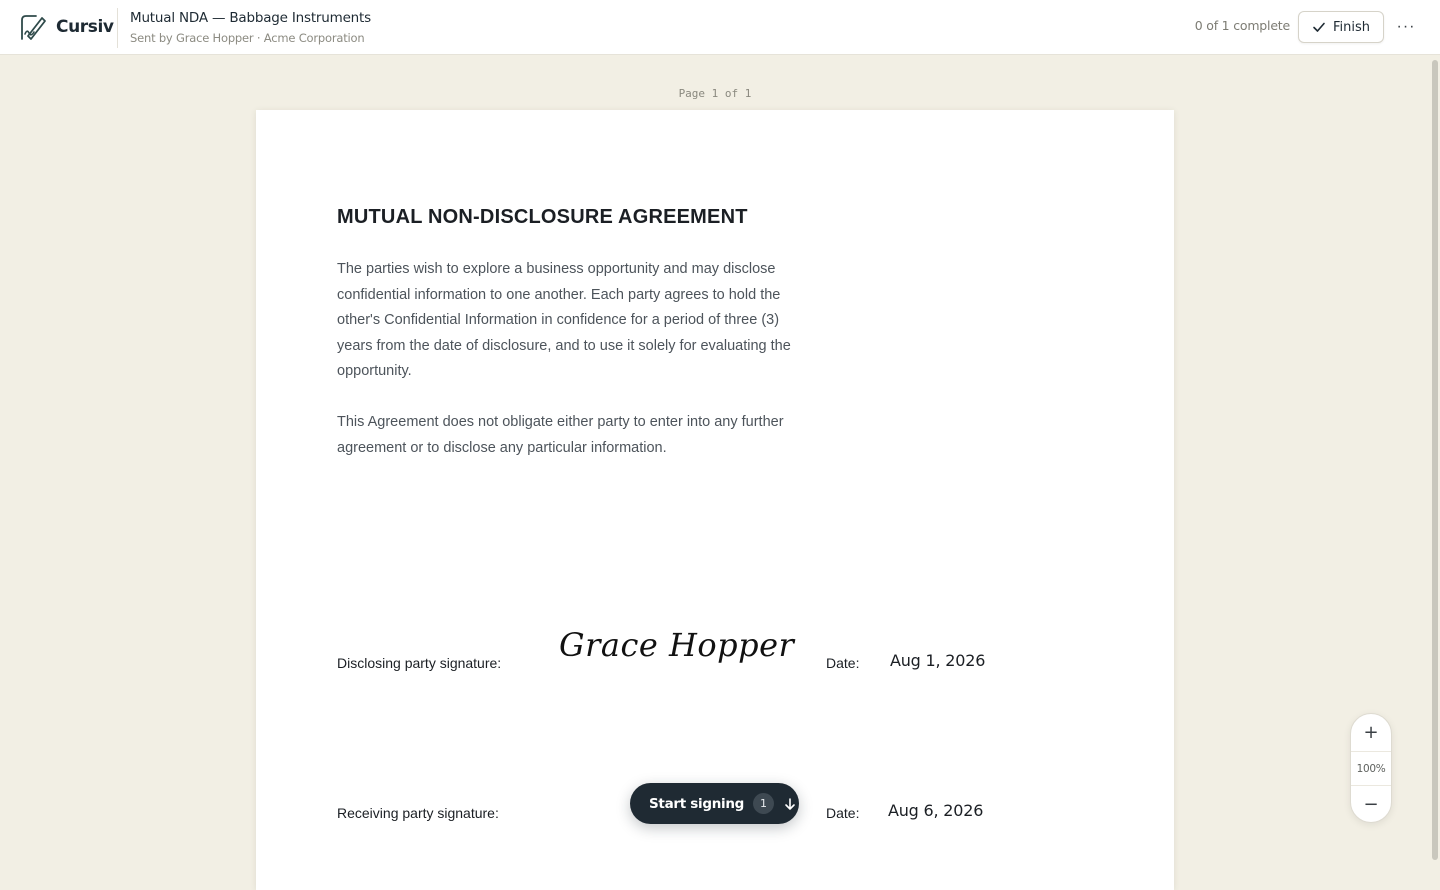  What do you see at coordinates (419, 663) in the screenshot?
I see `disclosing-signature-label: Disclosing party signature:` at bounding box center [419, 663].